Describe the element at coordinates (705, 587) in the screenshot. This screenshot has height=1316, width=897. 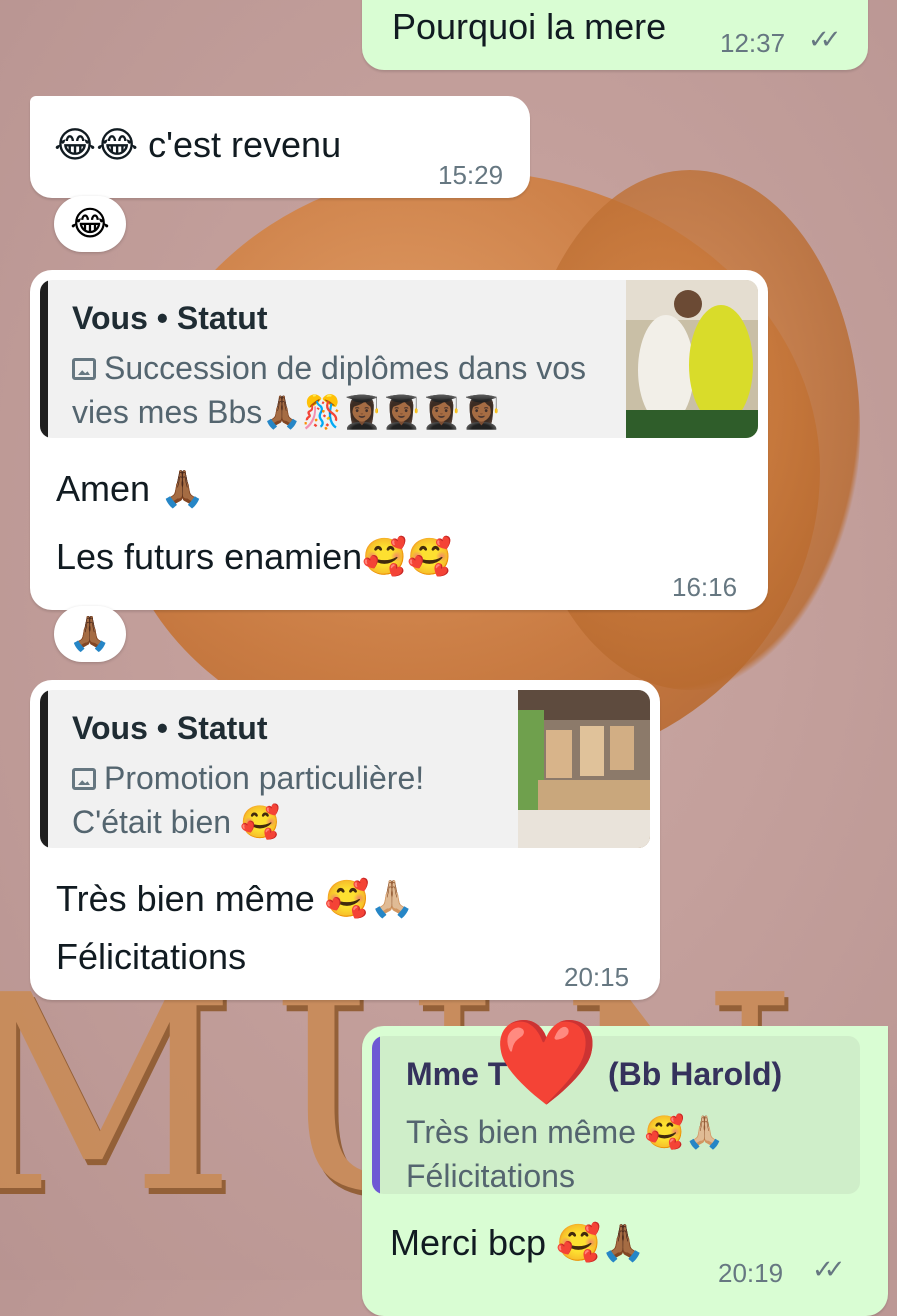
I see `message-time: 16:16` at that location.